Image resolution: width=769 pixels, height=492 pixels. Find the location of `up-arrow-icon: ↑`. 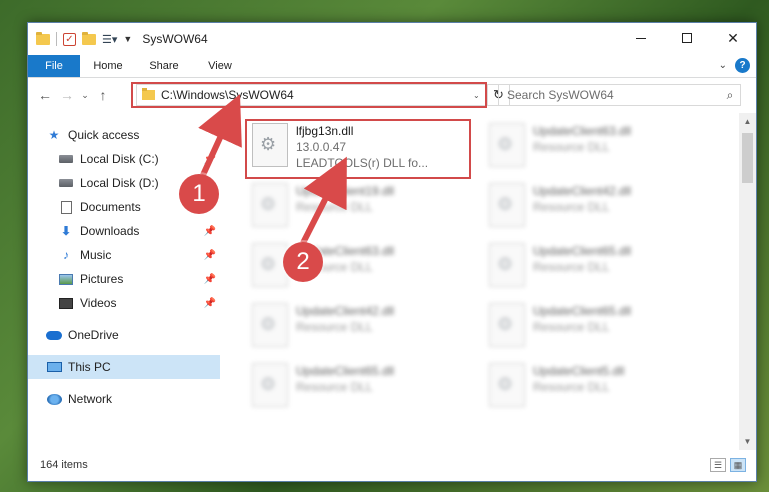

up-arrow-icon: ↑ is located at coordinates (103, 95).